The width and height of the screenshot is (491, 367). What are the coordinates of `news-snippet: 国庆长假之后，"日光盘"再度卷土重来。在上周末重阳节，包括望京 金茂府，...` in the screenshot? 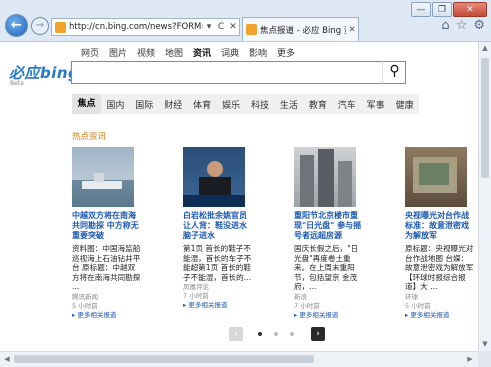 It's located at (326, 268).